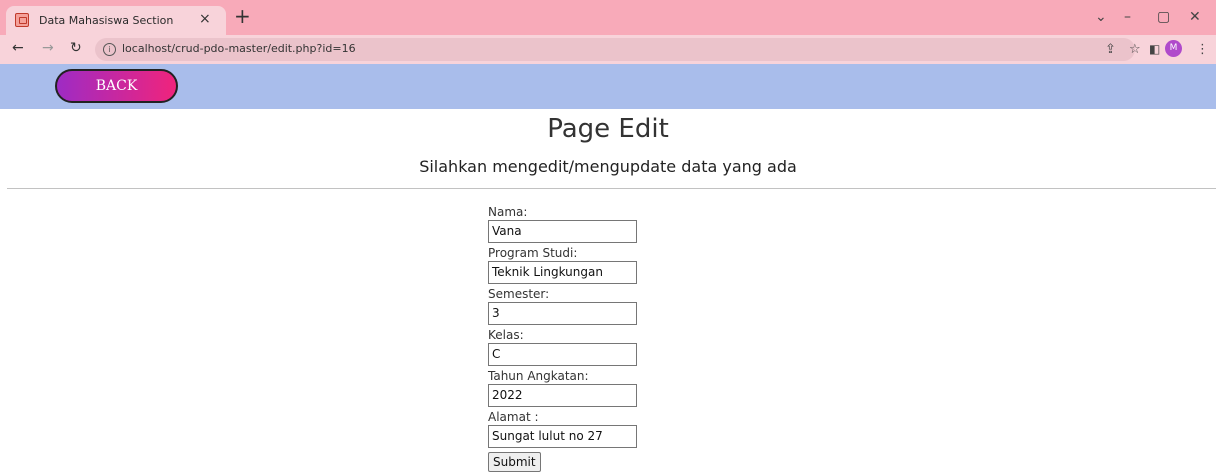 The height and width of the screenshot is (475, 1216). Describe the element at coordinates (513, 417) in the screenshot. I see `alamat-label: Alamat :` at that location.